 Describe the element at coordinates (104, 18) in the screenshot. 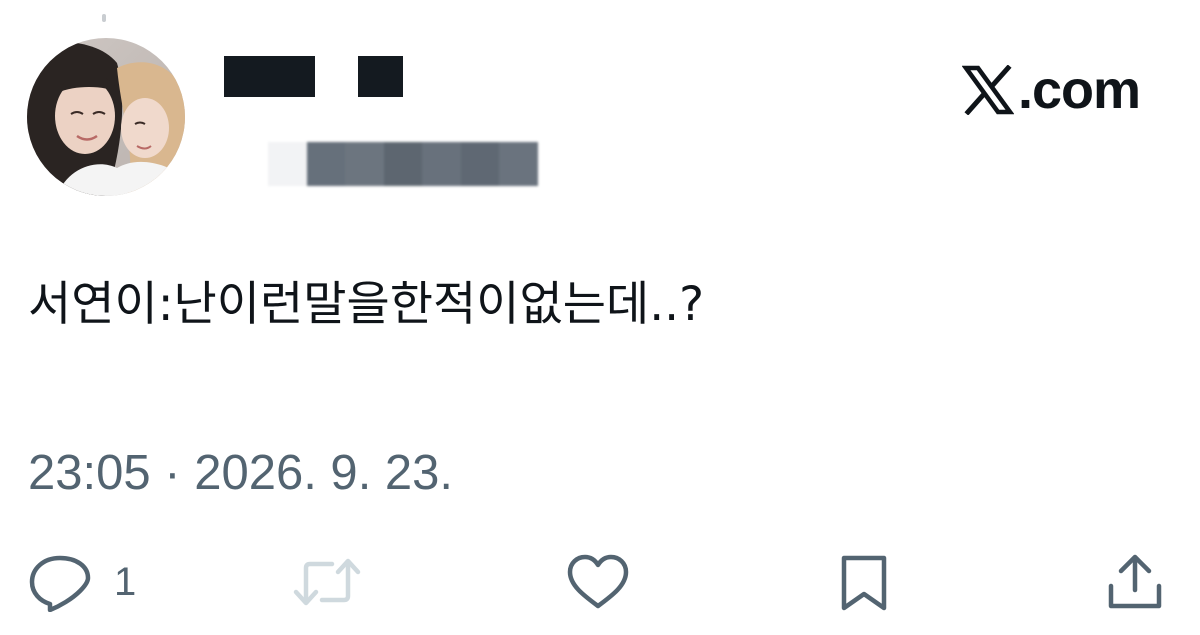

I see `top-mark` at that location.